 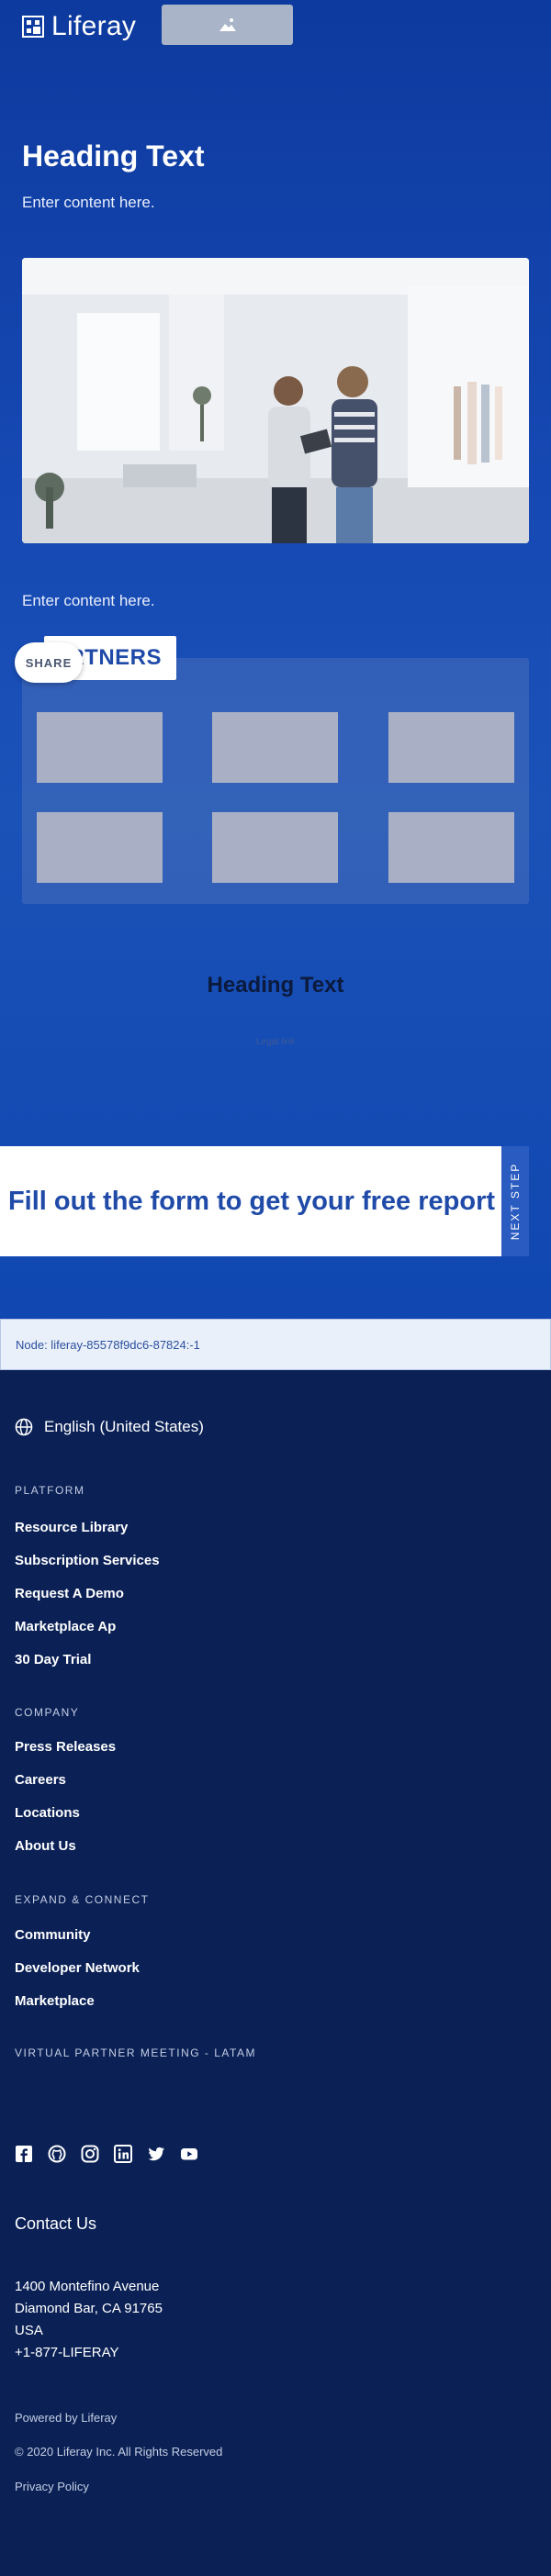 What do you see at coordinates (119, 2452) in the screenshot?
I see `copyright-text: © 2020 Liferay Inc. All Rights Reserved` at bounding box center [119, 2452].